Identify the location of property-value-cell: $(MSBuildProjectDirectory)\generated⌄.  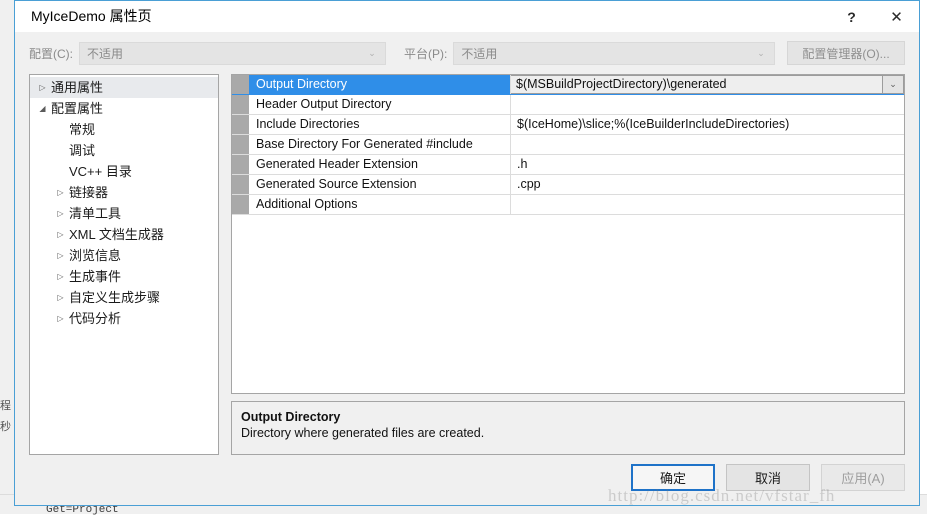
(707, 84).